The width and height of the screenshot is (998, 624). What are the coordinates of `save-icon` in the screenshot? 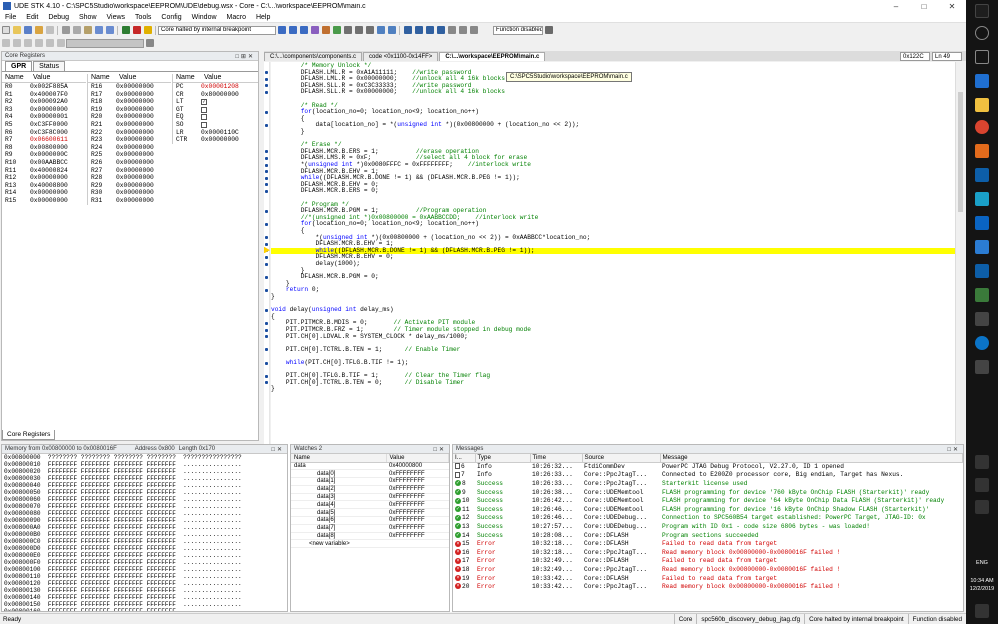 It's located at (27, 30).